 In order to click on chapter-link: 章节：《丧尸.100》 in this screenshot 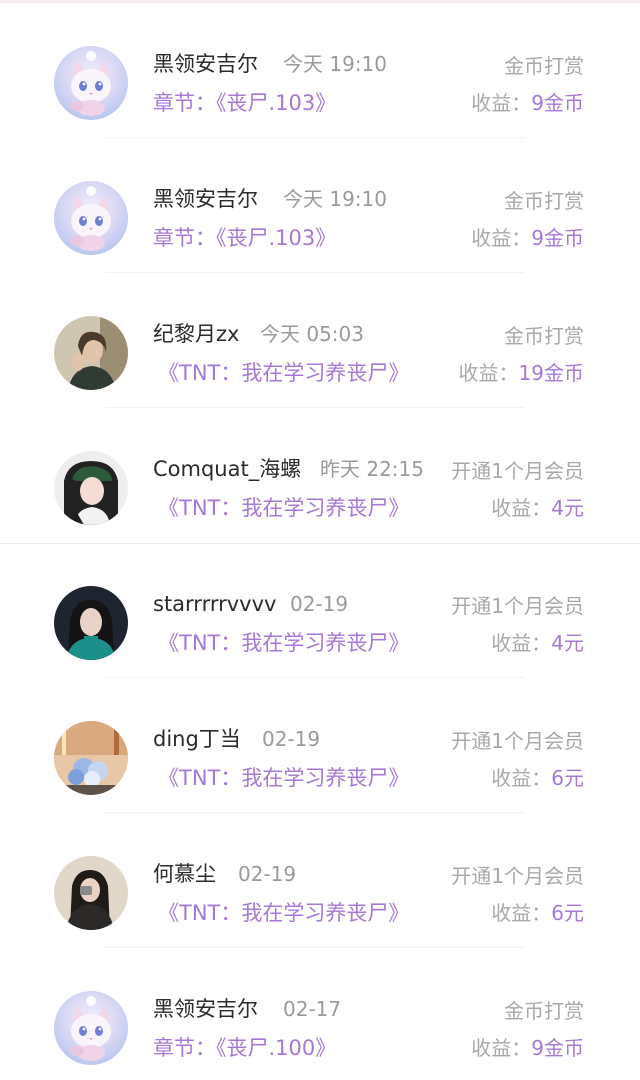, I will do `click(244, 1048)`.